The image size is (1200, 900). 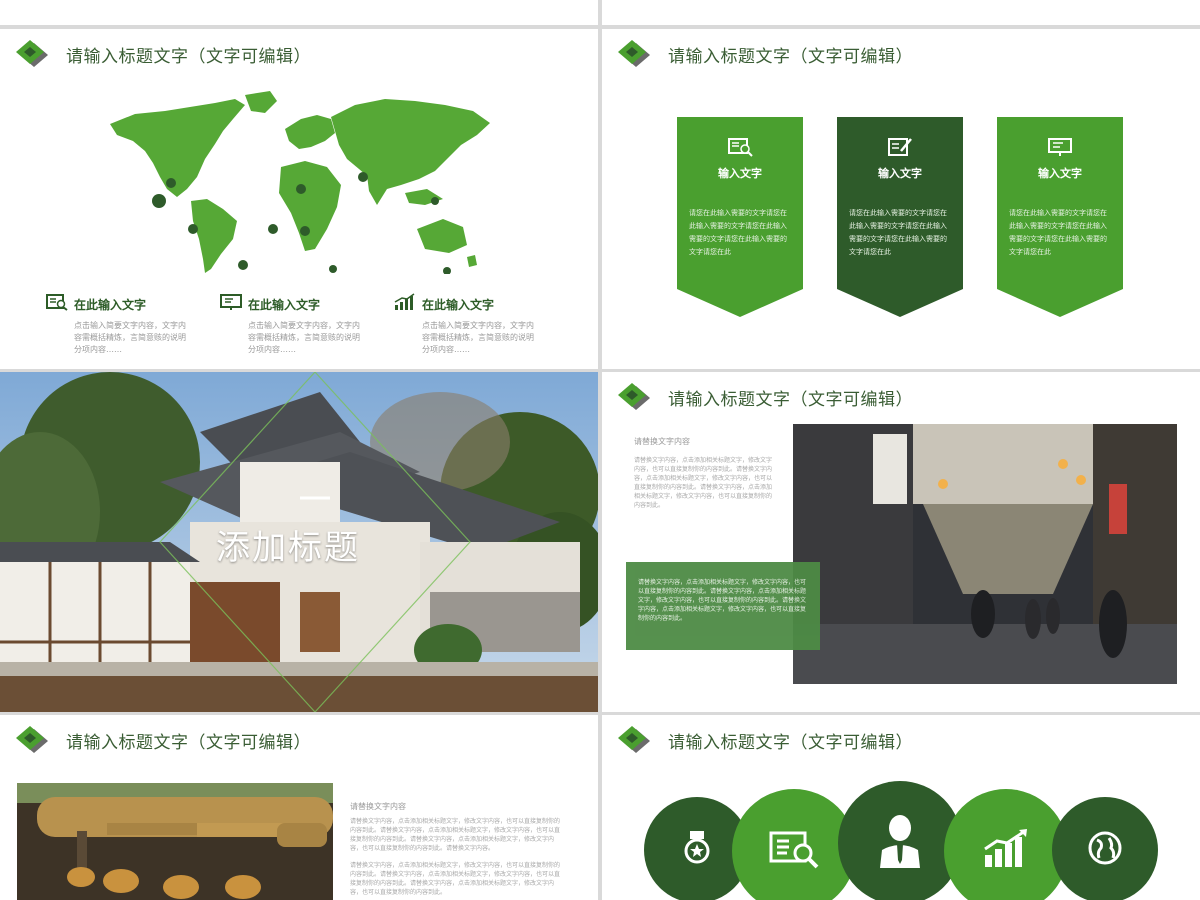 I want to click on businessman-icon, so click(x=900, y=843).